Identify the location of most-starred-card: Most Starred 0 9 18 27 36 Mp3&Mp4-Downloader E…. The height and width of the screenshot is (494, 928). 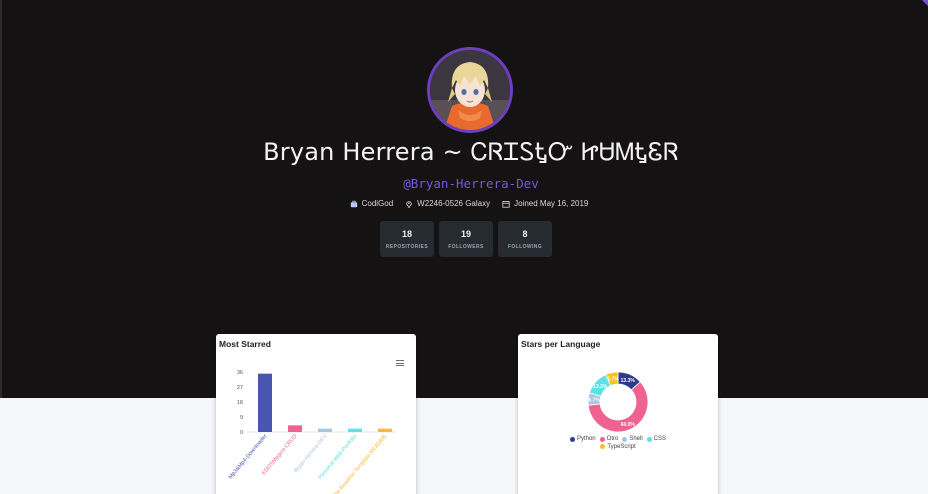
(316, 414).